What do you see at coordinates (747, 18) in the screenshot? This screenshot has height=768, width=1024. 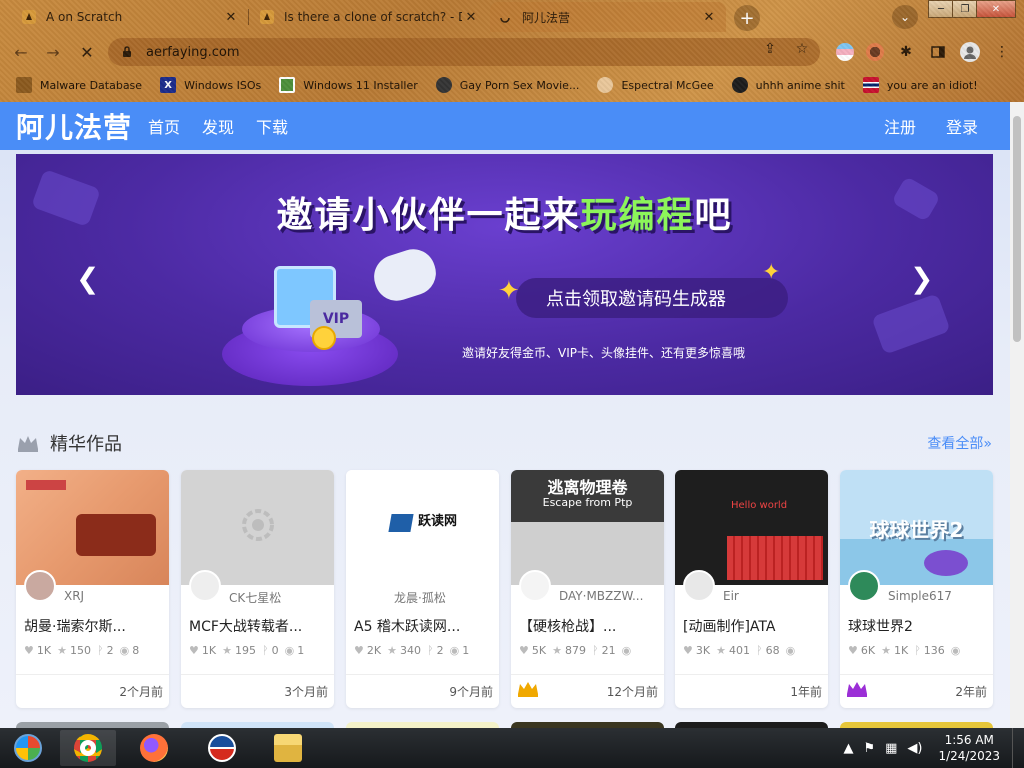 I see `new-tab-button: +` at bounding box center [747, 18].